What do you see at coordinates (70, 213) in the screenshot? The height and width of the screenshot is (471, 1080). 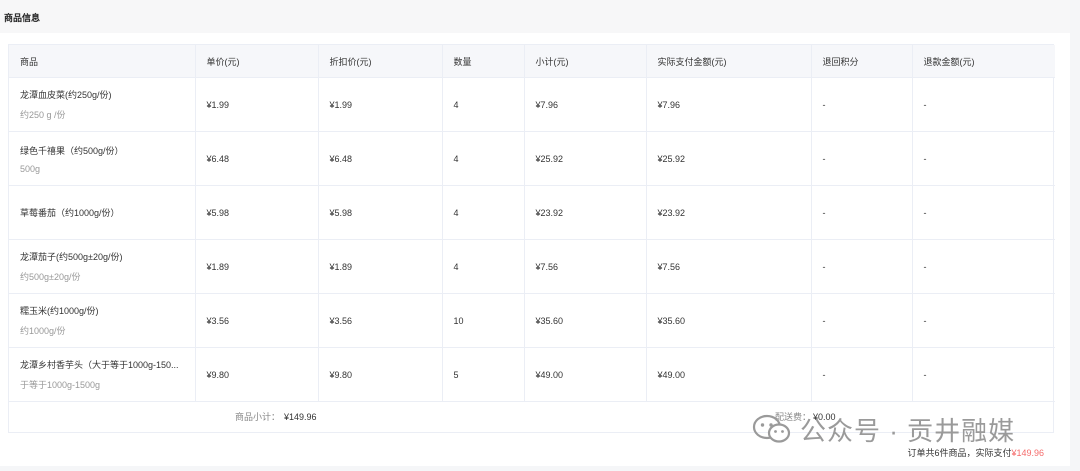 I see `goods-name: 草莓番茄（约1000g/份）` at bounding box center [70, 213].